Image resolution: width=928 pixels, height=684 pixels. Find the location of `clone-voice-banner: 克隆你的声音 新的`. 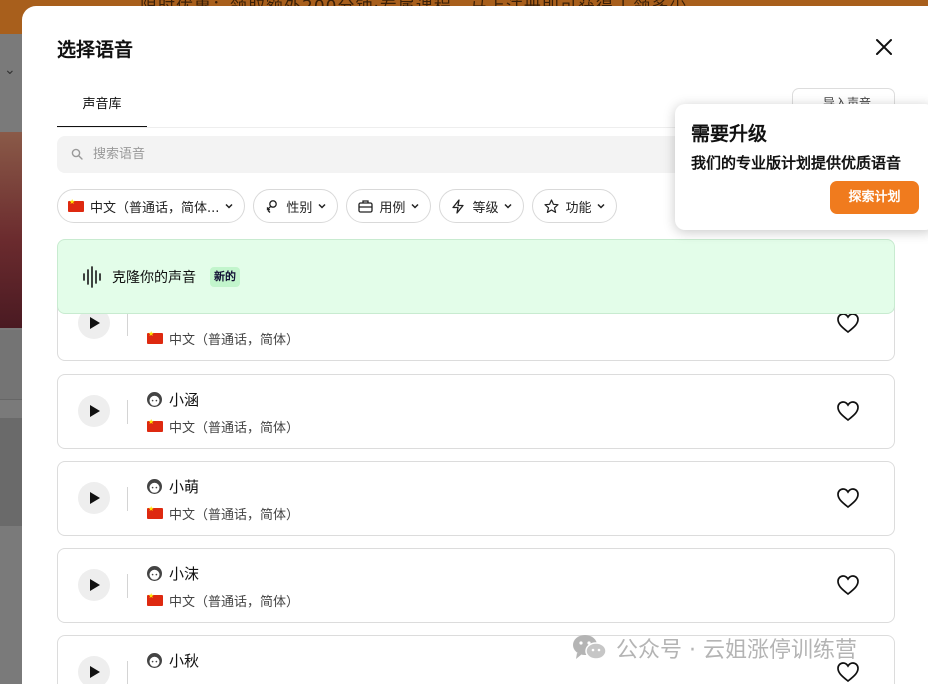

clone-voice-banner: 克隆你的声音 新的 is located at coordinates (476, 276).